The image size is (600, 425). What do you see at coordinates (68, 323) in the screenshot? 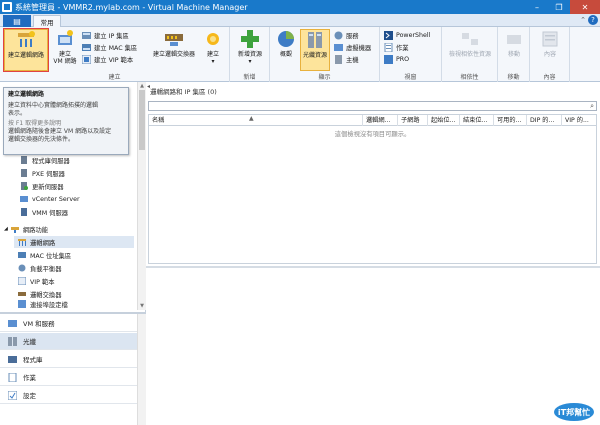
I see `workspace-vms-and-services: VM 和服務` at bounding box center [68, 323].